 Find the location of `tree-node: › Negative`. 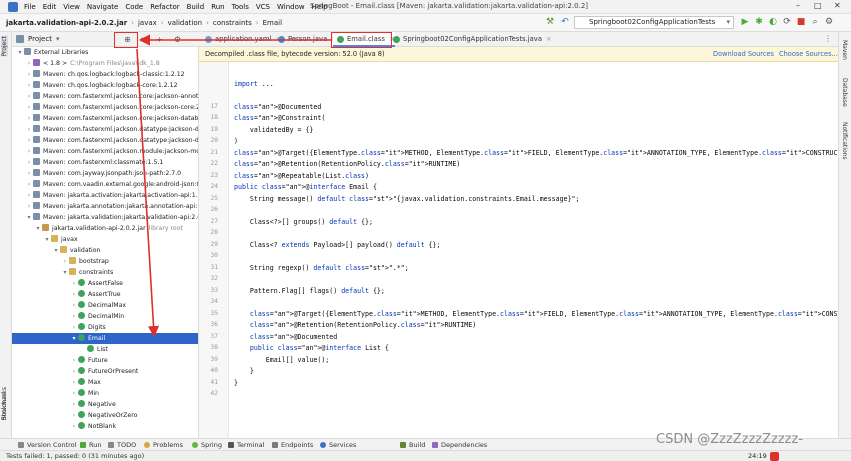

tree-node: › Negative is located at coordinates (105, 404).